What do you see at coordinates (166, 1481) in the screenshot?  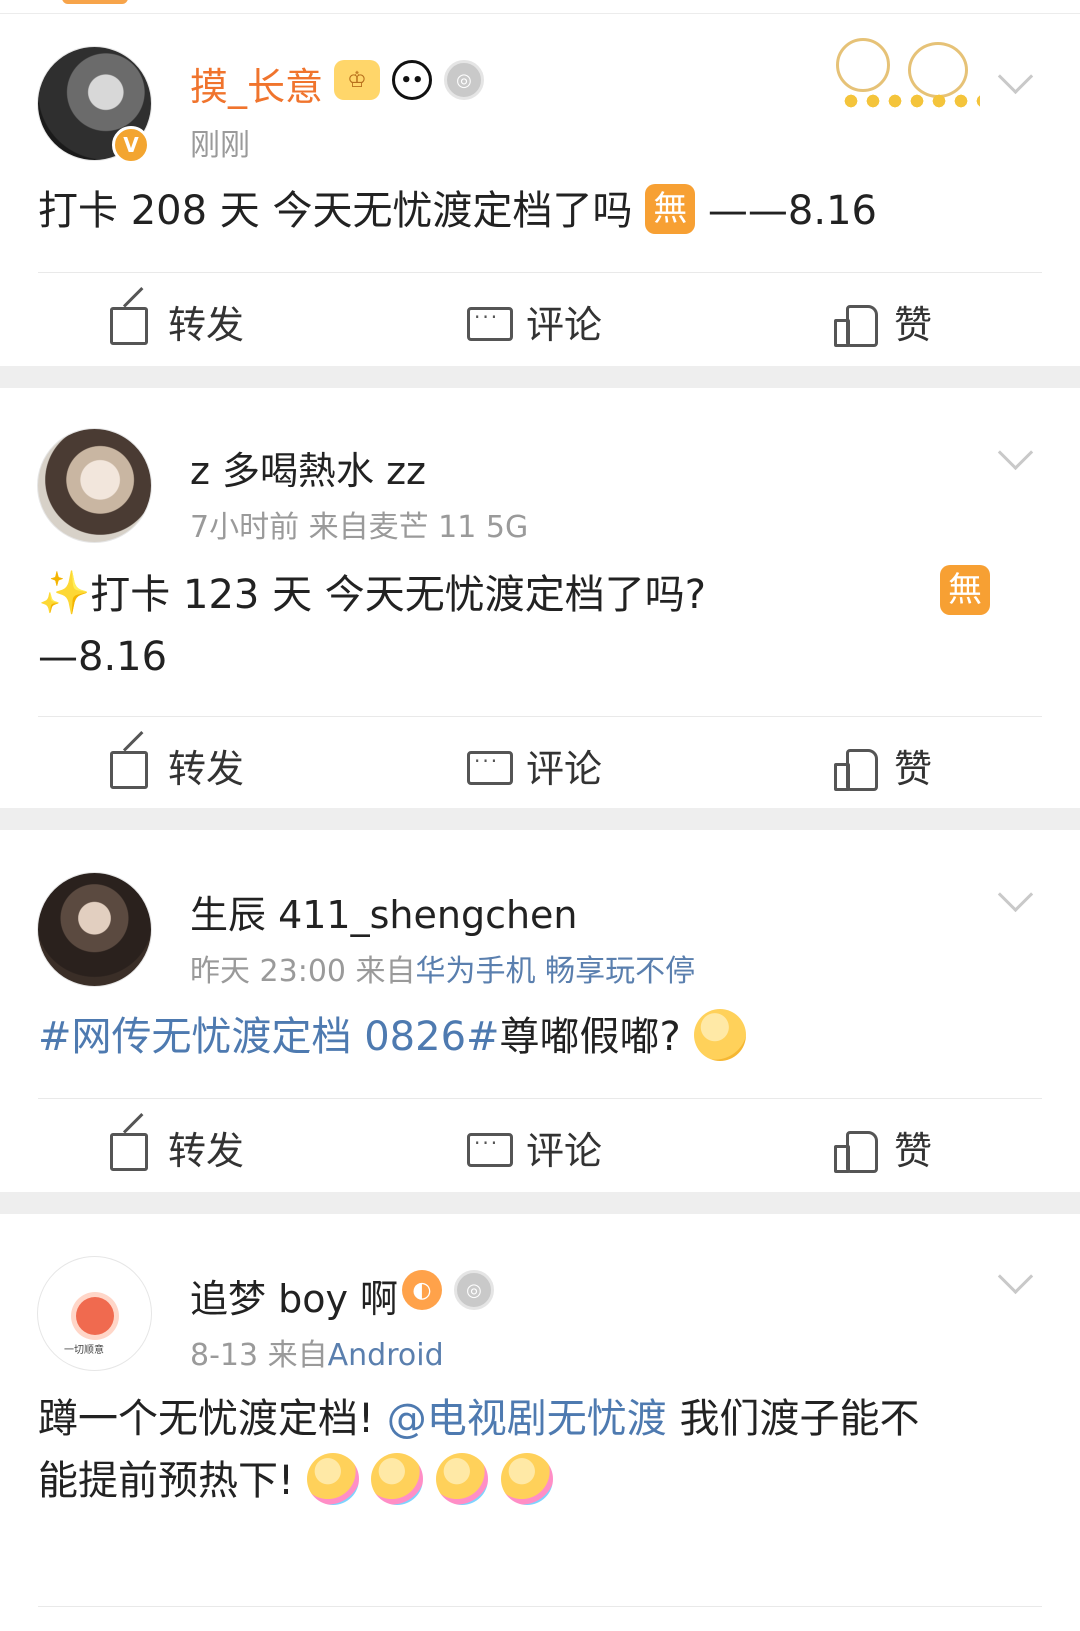 I see `post-text-part: 能提前预热下!` at bounding box center [166, 1481].